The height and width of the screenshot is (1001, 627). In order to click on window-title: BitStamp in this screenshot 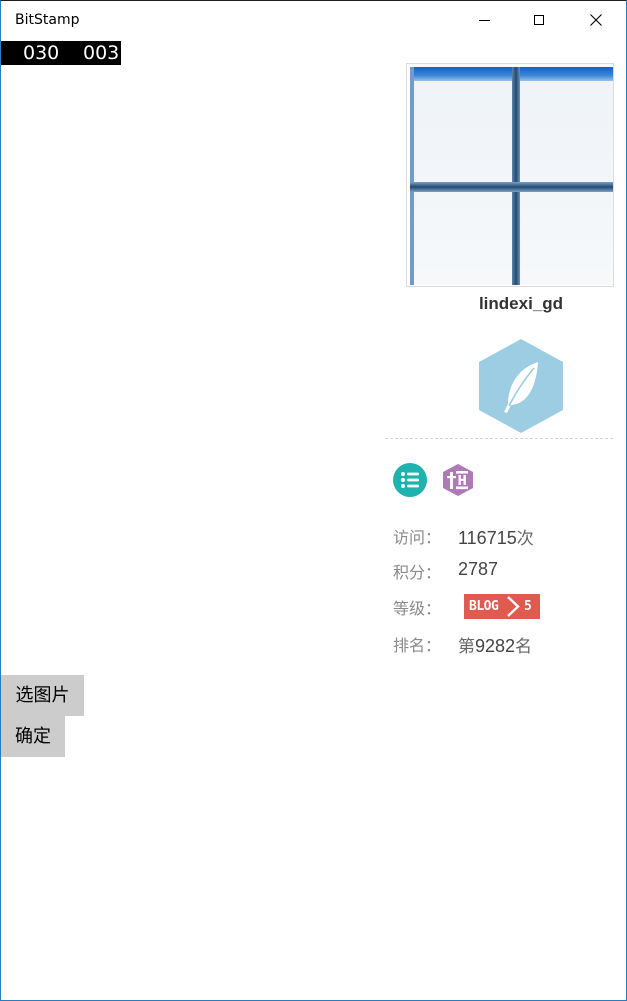, I will do `click(47, 20)`.